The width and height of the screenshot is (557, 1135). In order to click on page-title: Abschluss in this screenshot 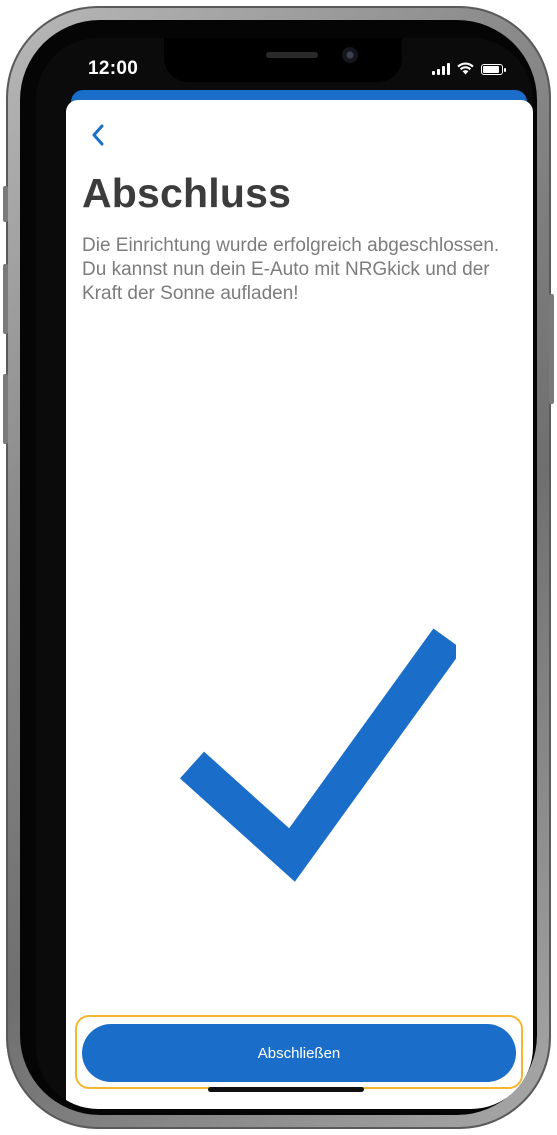, I will do `click(187, 193)`.